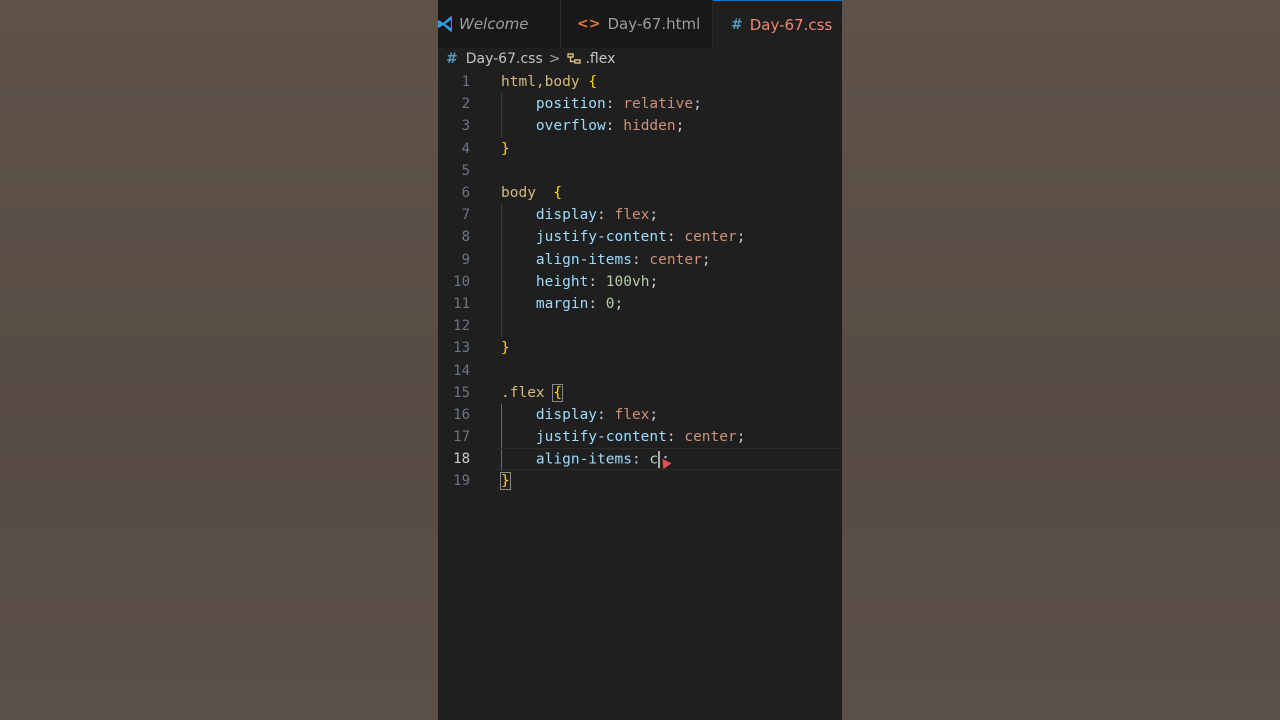 This screenshot has width=1280, height=720. Describe the element at coordinates (623, 259) in the screenshot. I see `line-content: align-items: center;` at that location.